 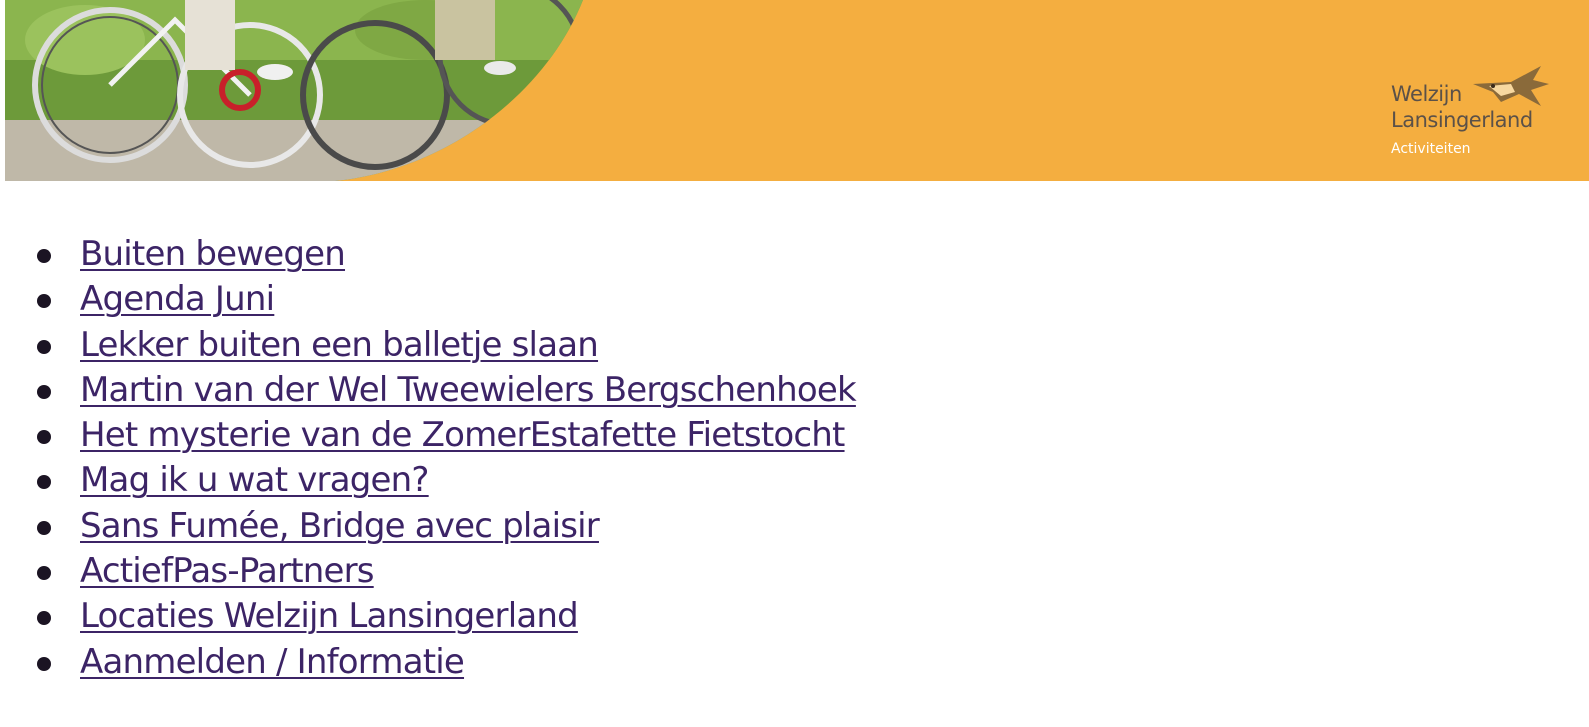 What do you see at coordinates (272, 662) in the screenshot?
I see `link-aanmelden-informatie: Aanmelden / Informatie` at bounding box center [272, 662].